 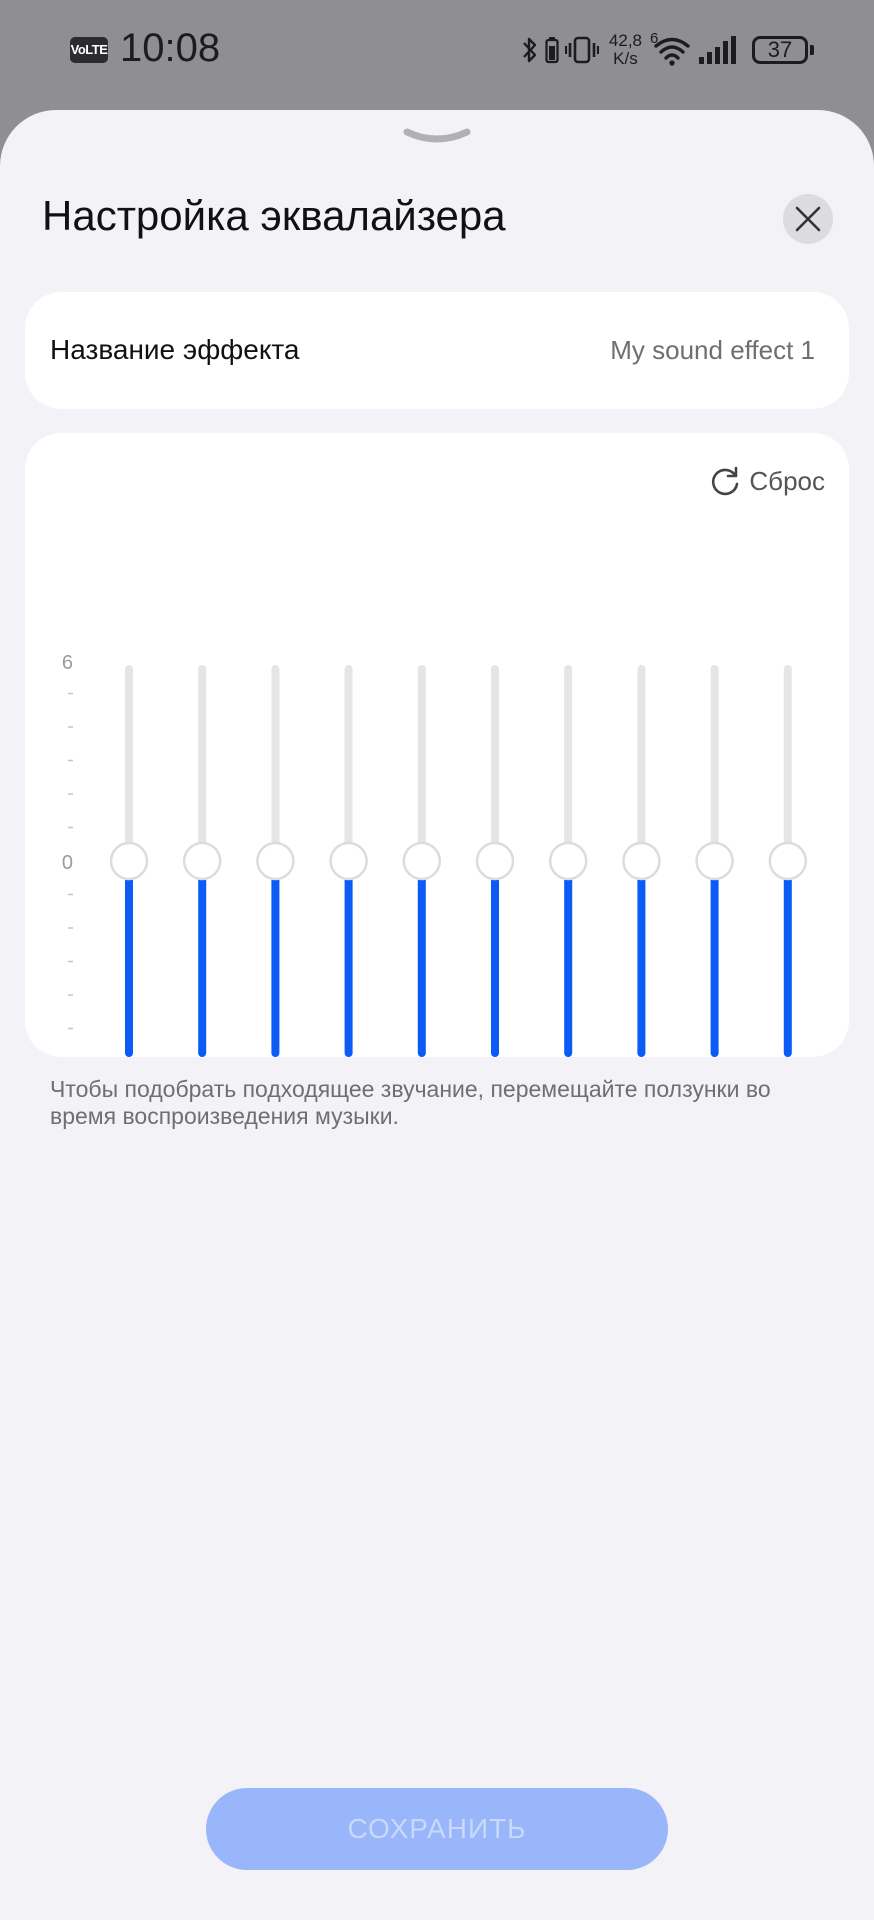 I want to click on bluetooth-icon, so click(x=530, y=50).